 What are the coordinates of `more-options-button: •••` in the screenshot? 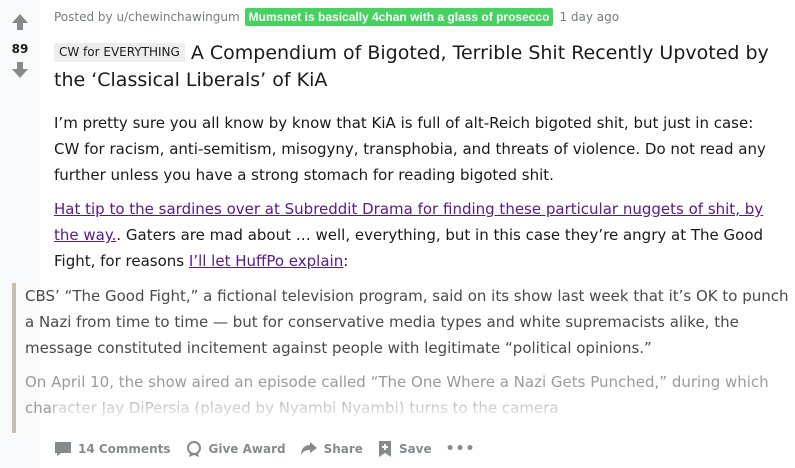 It's located at (461, 449).